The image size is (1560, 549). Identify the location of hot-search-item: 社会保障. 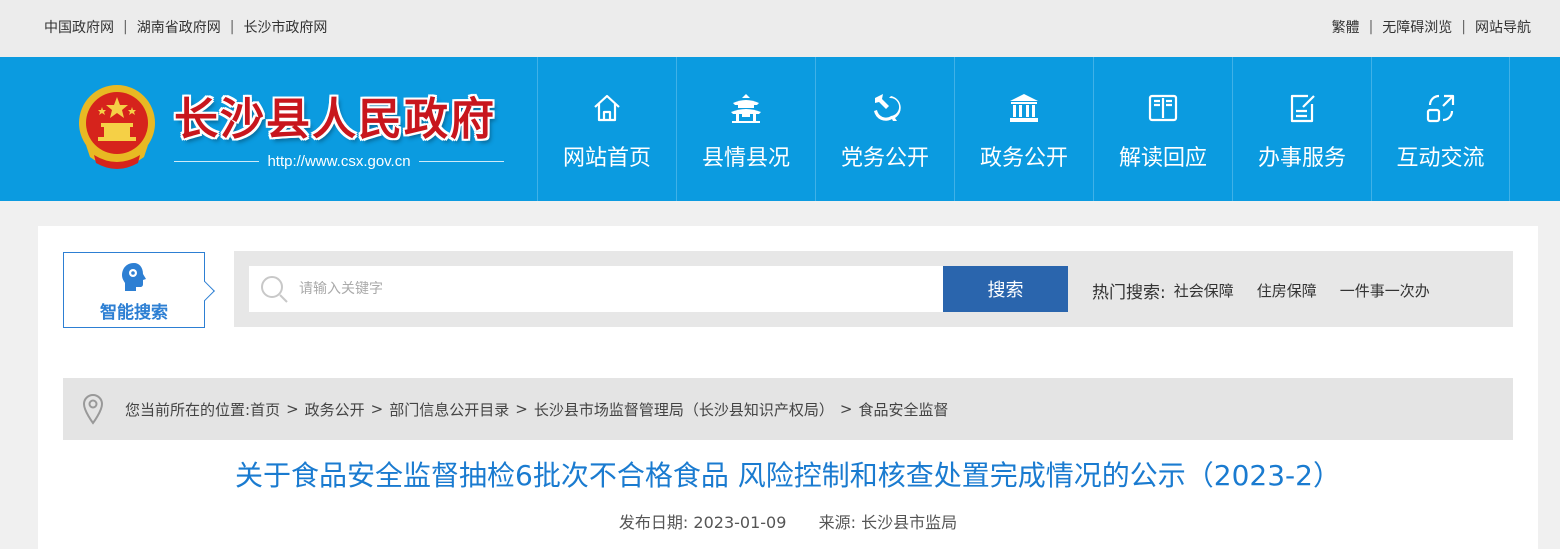
(1204, 290).